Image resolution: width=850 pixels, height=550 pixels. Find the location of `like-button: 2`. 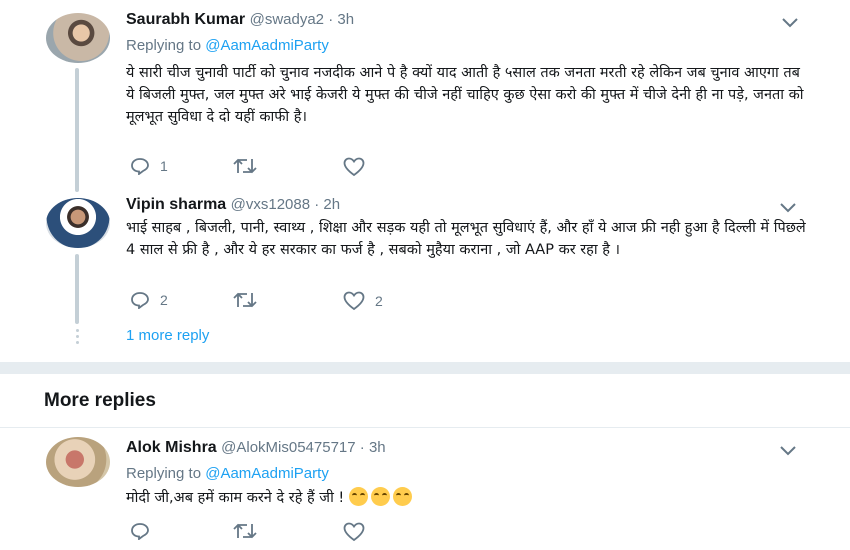

like-button: 2 is located at coordinates (363, 301).